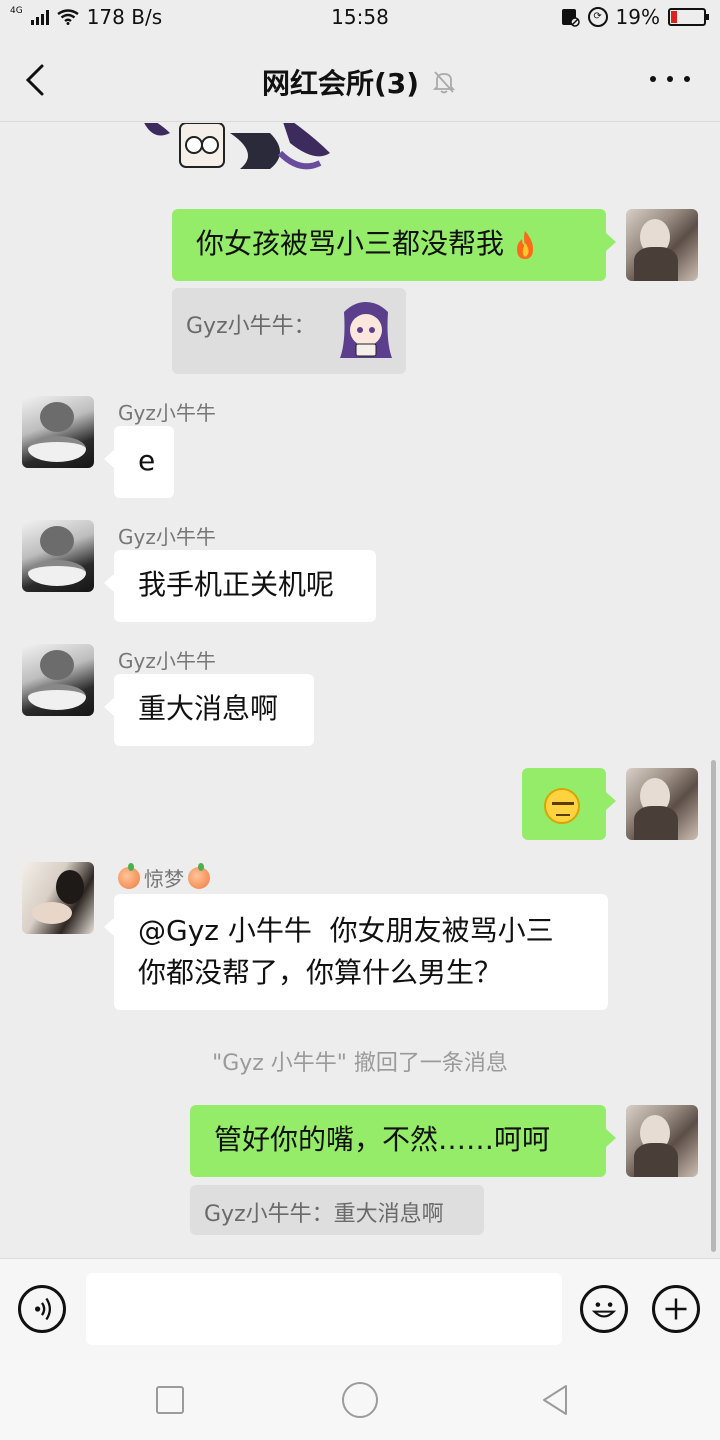 This screenshot has width=720, height=1440. I want to click on jingmeng-avatar, so click(58, 898).